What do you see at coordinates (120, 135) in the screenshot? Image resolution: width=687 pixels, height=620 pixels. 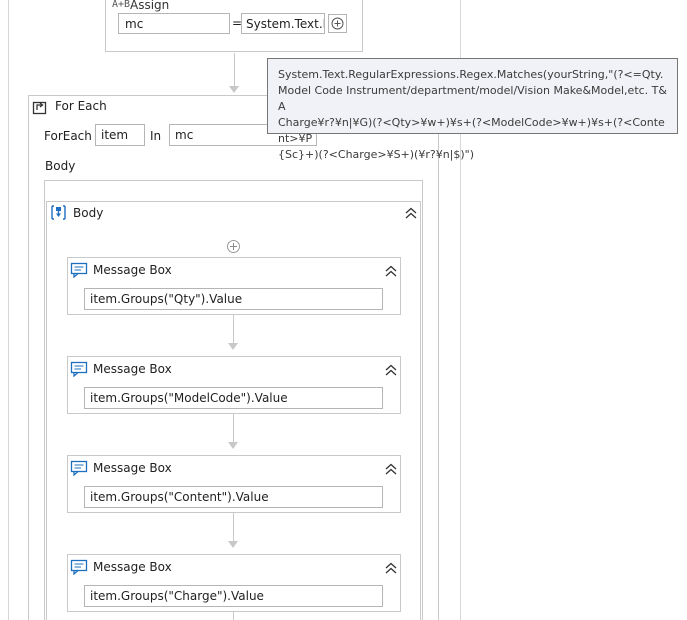 I see `foreach-item-field: item` at bounding box center [120, 135].